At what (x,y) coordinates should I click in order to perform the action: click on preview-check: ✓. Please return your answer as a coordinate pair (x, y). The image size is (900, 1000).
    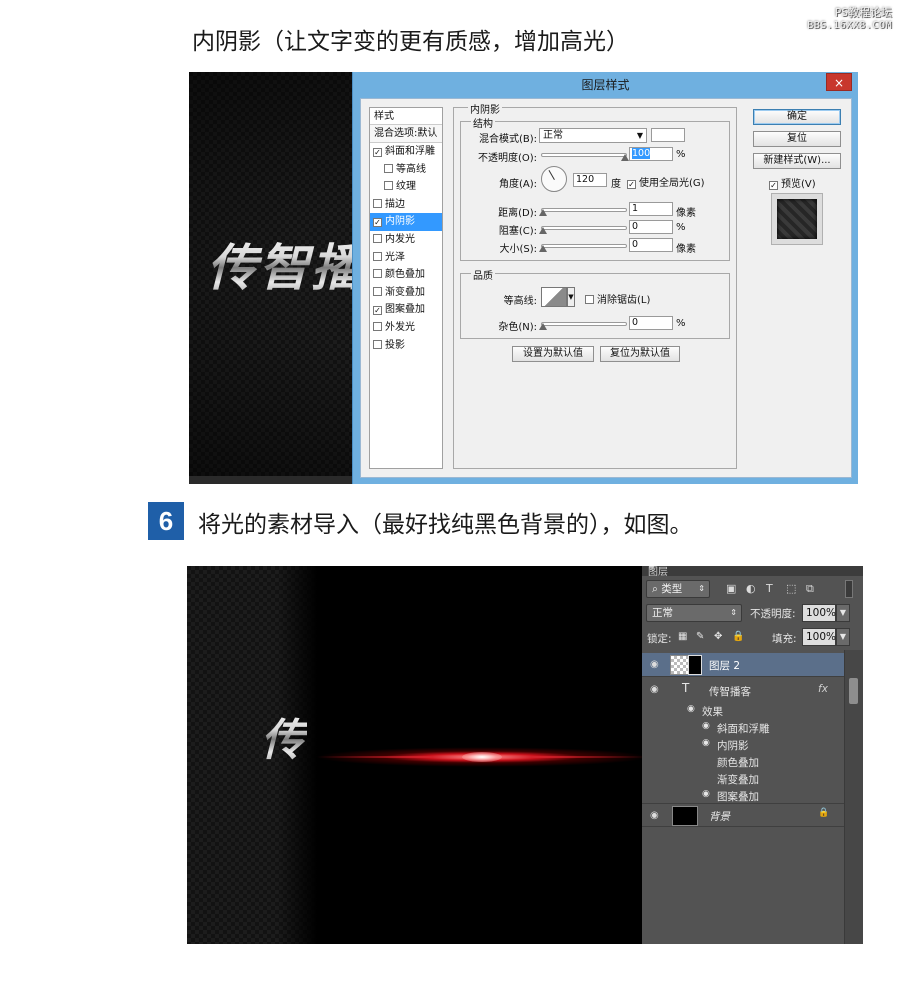
    Looking at the image, I should click on (773, 185).